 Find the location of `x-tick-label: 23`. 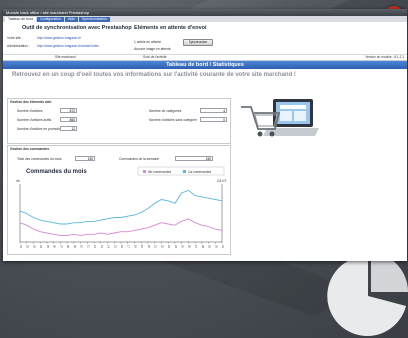

x-tick-label: 23 is located at coordinates (169, 246).